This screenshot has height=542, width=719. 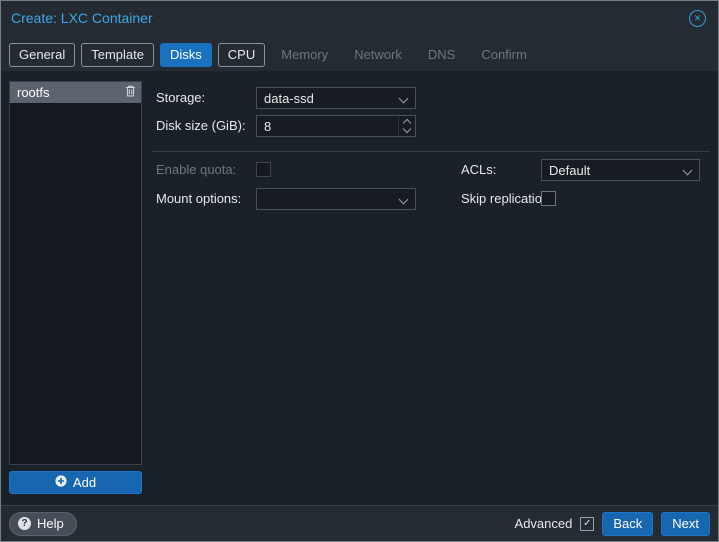 What do you see at coordinates (628, 523) in the screenshot?
I see `back-button: Back` at bounding box center [628, 523].